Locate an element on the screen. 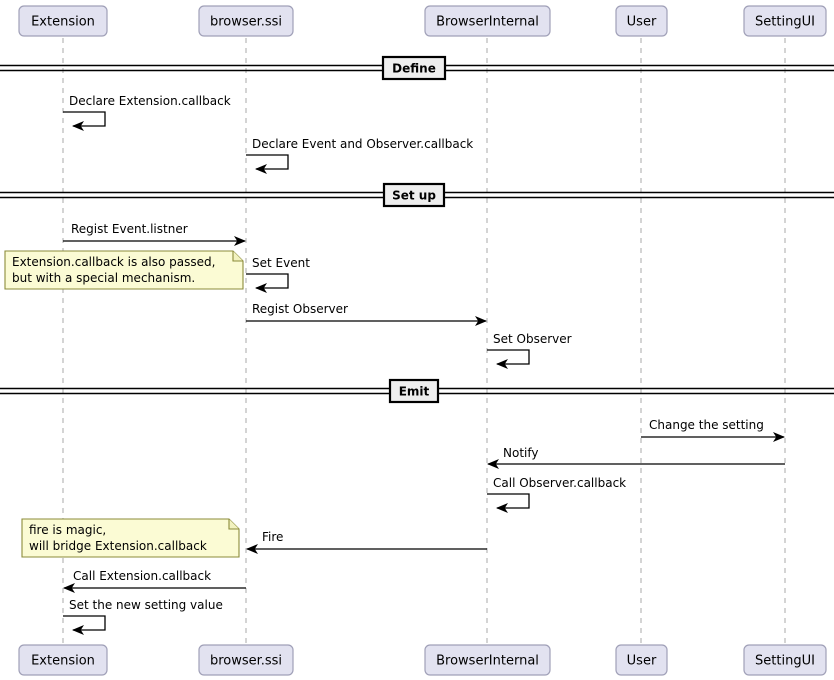  message-label: Change the setting is located at coordinates (706, 425).